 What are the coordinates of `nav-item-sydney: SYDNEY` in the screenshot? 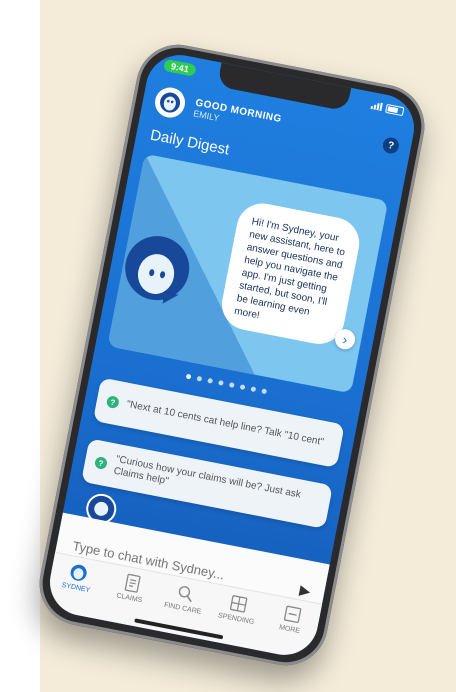 It's located at (78, 577).